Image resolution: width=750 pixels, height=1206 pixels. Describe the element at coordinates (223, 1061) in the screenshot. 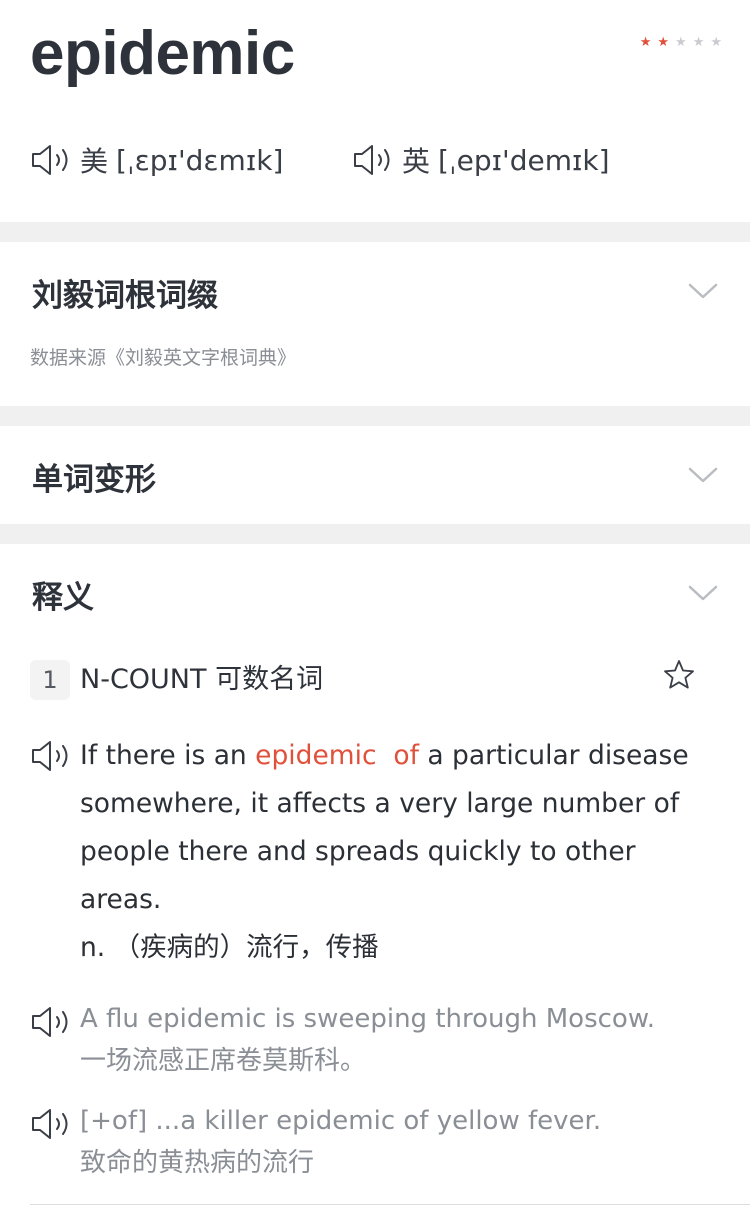

I see `example-chinese: 一场流感正席卷莫斯科。` at that location.